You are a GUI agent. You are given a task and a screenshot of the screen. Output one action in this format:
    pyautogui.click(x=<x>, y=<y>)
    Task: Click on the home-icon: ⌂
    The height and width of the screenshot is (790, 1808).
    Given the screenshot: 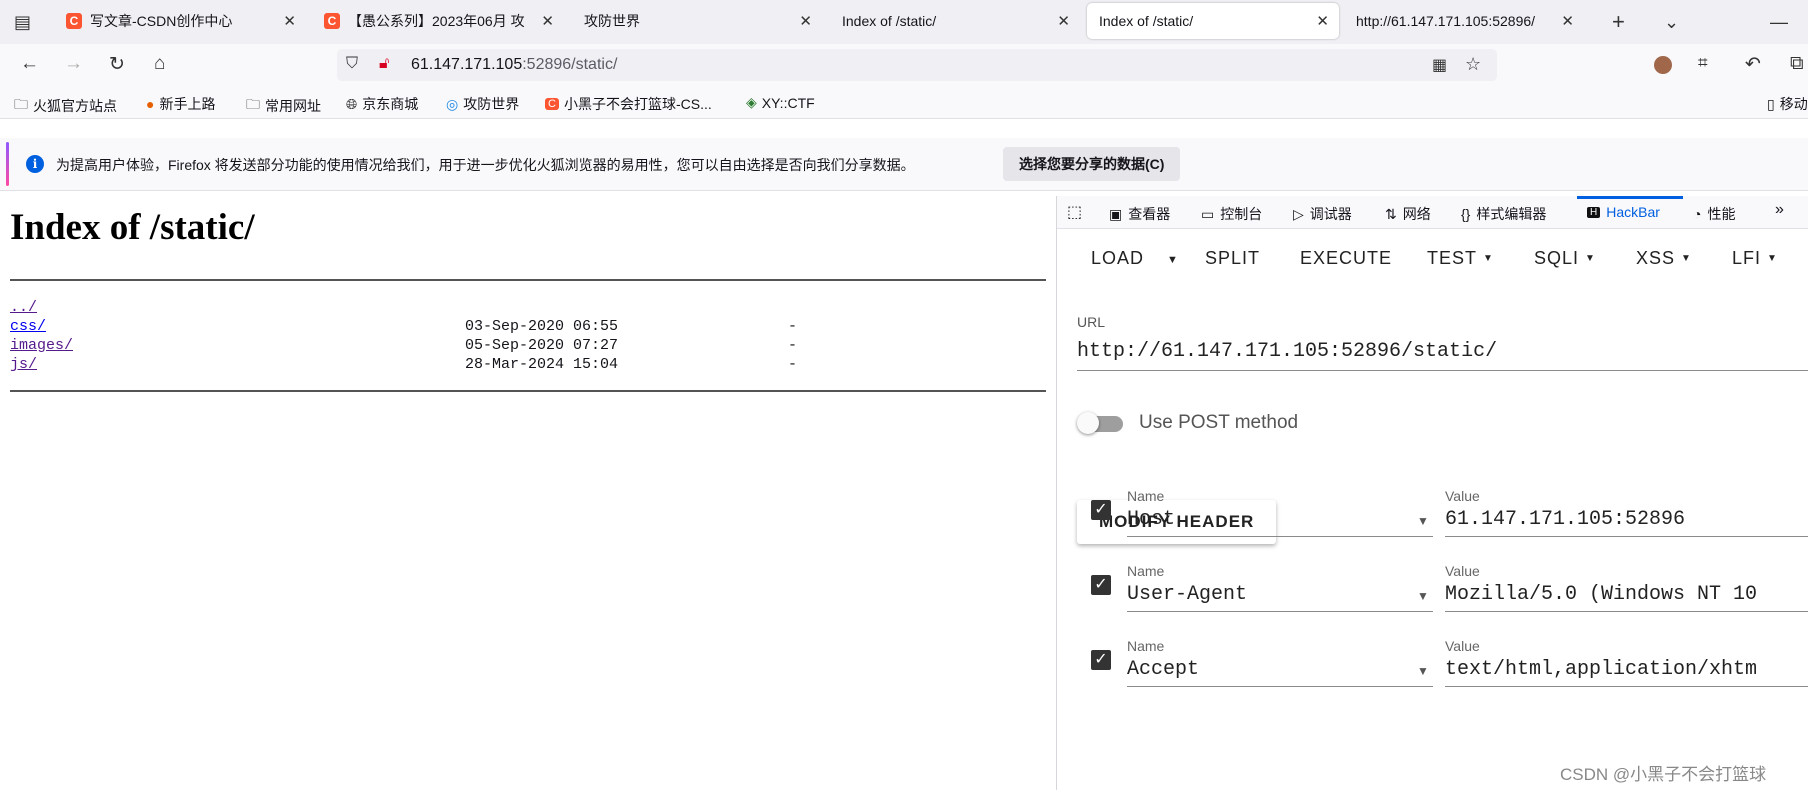 What is the action you would take?
    pyautogui.click(x=159, y=64)
    